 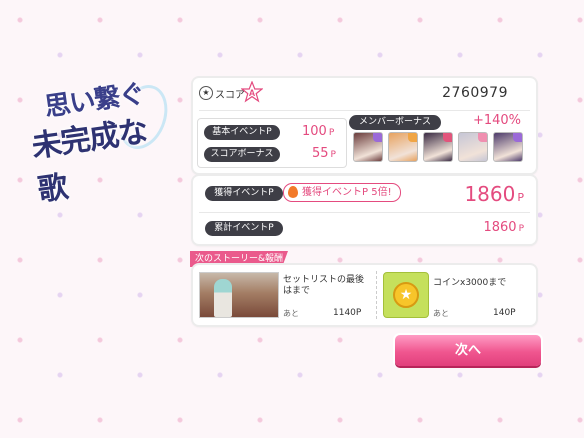 I want to click on logo-line2: 未完成な歌, so click(x=89, y=161).